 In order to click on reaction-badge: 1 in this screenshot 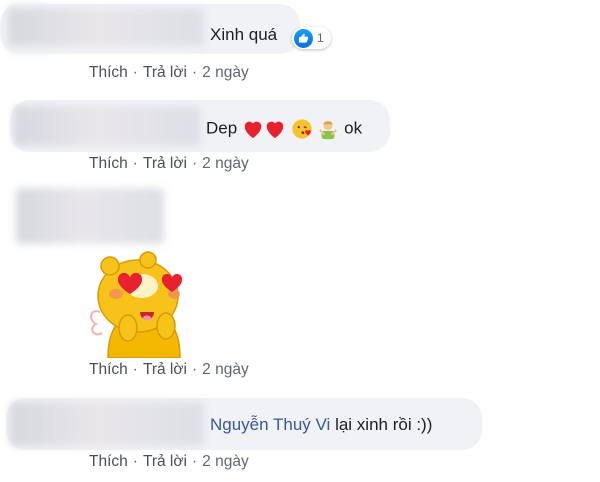, I will do `click(311, 38)`.